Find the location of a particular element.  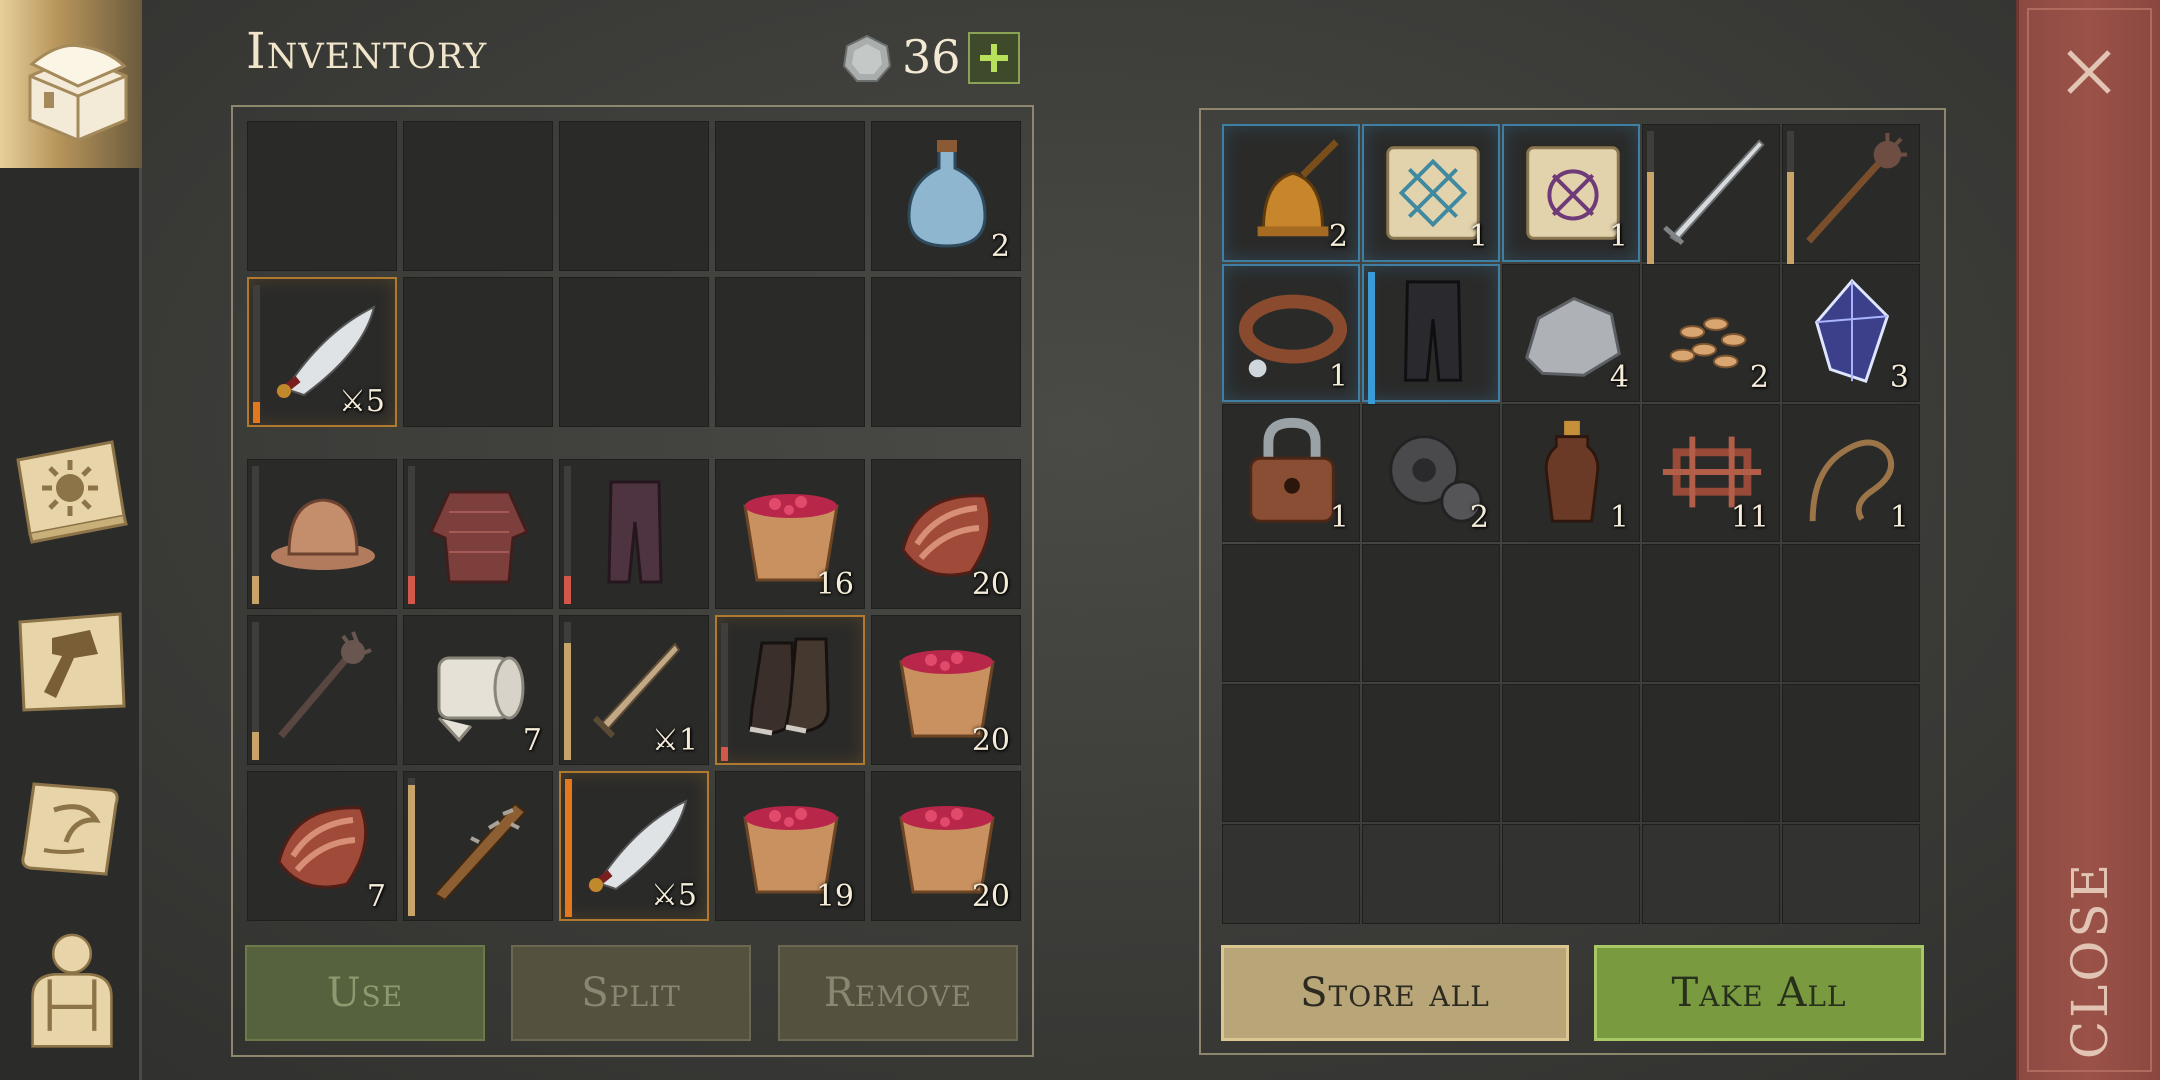

stack-count: 4 is located at coordinates (1619, 377).